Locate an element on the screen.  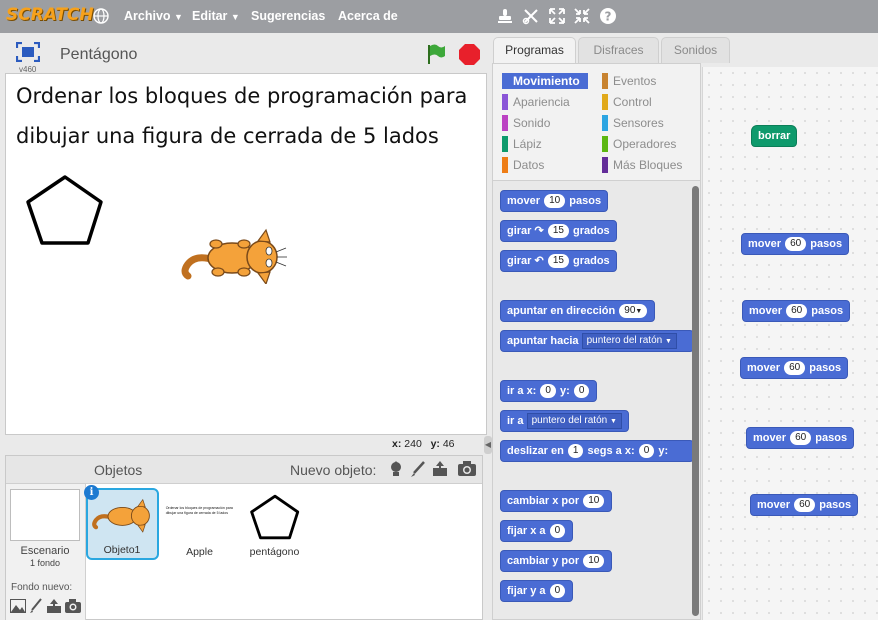
category-mas-bloques: Más Bloques is located at coordinates (642, 165).